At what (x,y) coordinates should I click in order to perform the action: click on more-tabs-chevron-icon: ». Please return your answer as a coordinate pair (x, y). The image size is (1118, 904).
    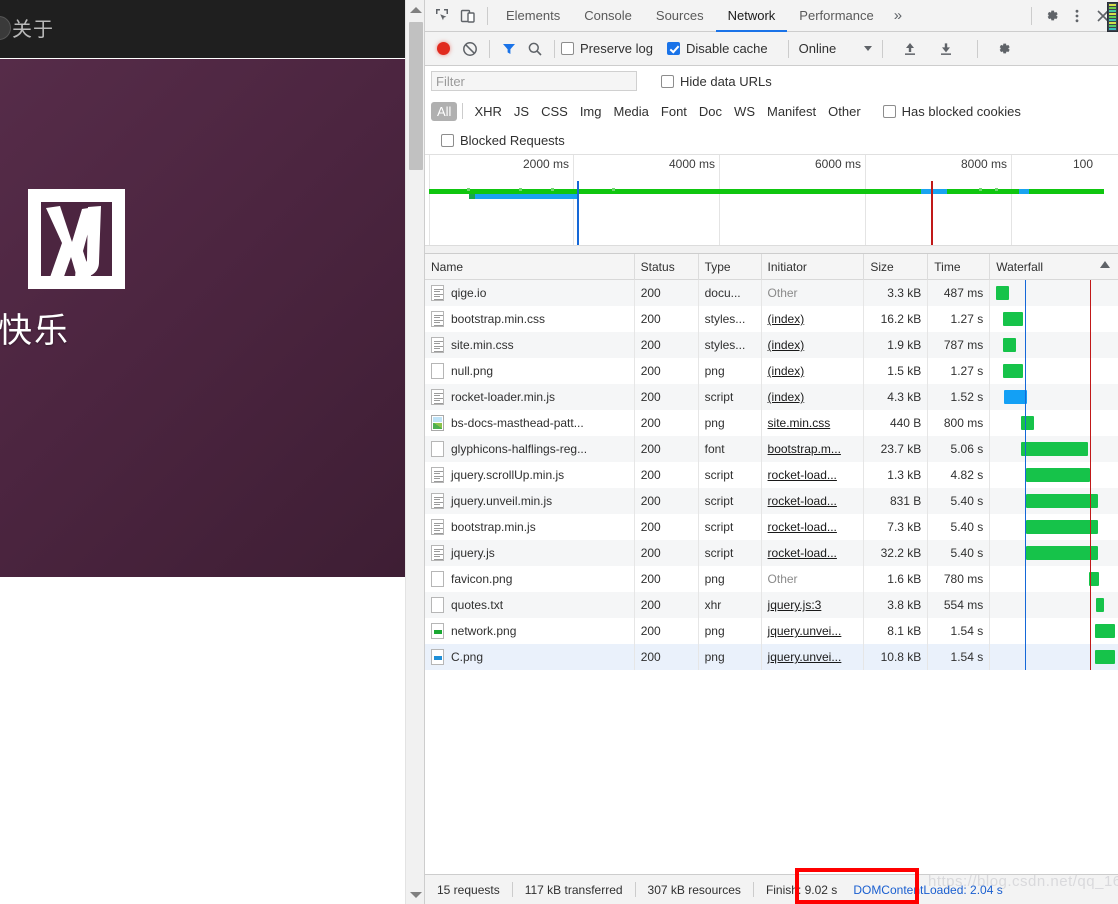
    Looking at the image, I should click on (898, 15).